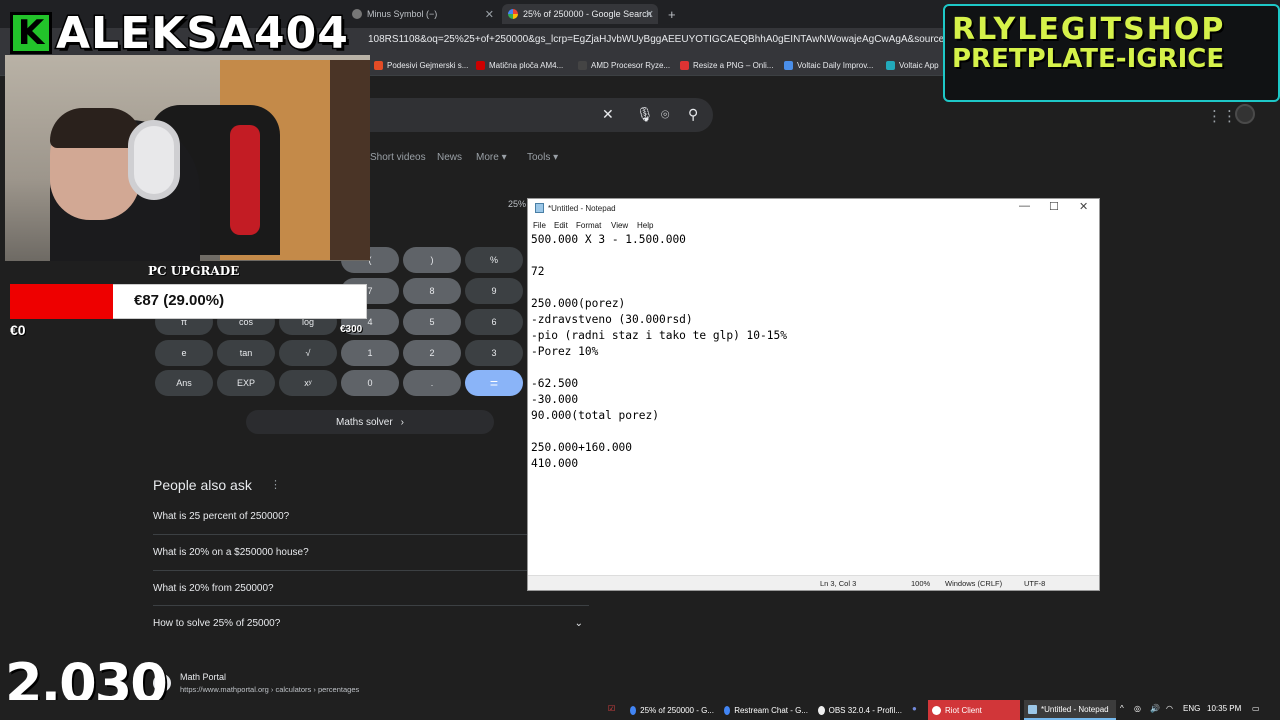  I want to click on wifi-icon: ◠, so click(1169, 708).